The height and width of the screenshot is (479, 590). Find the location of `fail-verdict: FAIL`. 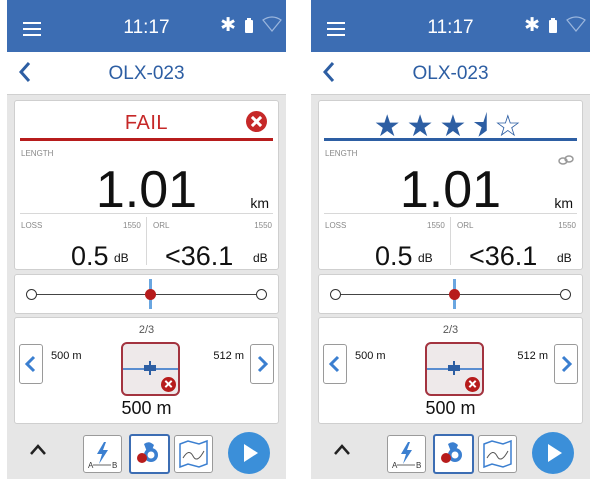

fail-verdict: FAIL is located at coordinates (146, 123).